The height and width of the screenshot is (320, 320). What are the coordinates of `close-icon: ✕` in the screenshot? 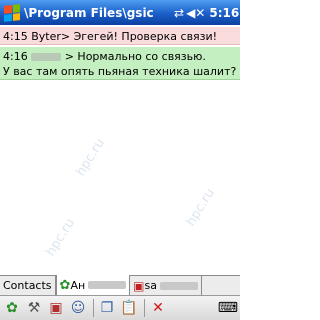 It's located at (158, 308).